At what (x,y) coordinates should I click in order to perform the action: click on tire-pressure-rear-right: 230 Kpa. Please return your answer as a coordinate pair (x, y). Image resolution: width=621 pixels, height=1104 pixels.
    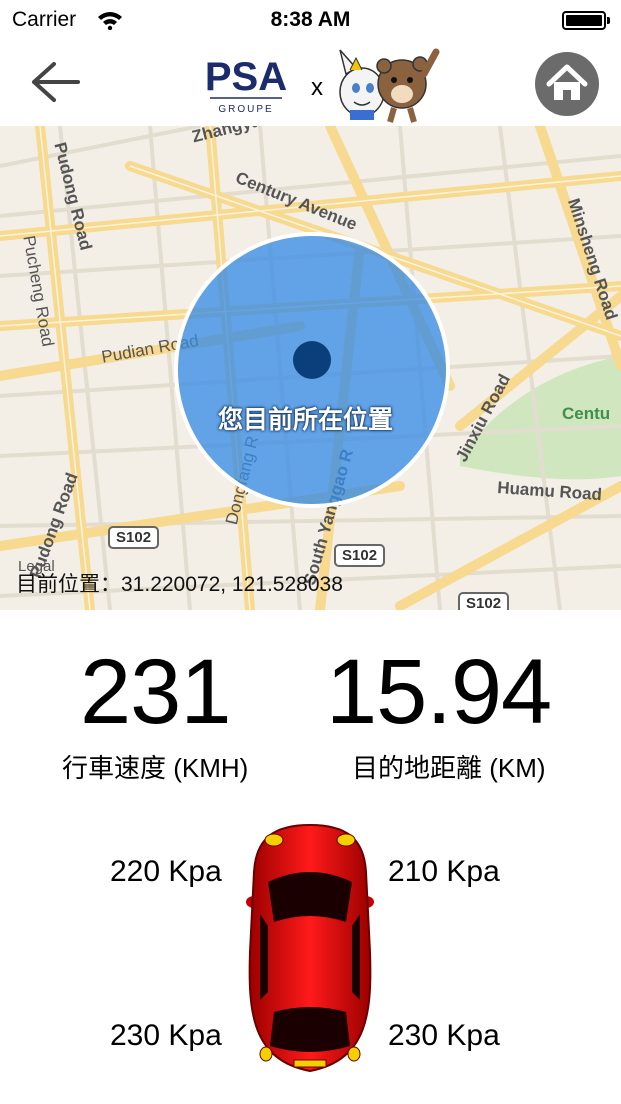
    Looking at the image, I should click on (444, 1035).